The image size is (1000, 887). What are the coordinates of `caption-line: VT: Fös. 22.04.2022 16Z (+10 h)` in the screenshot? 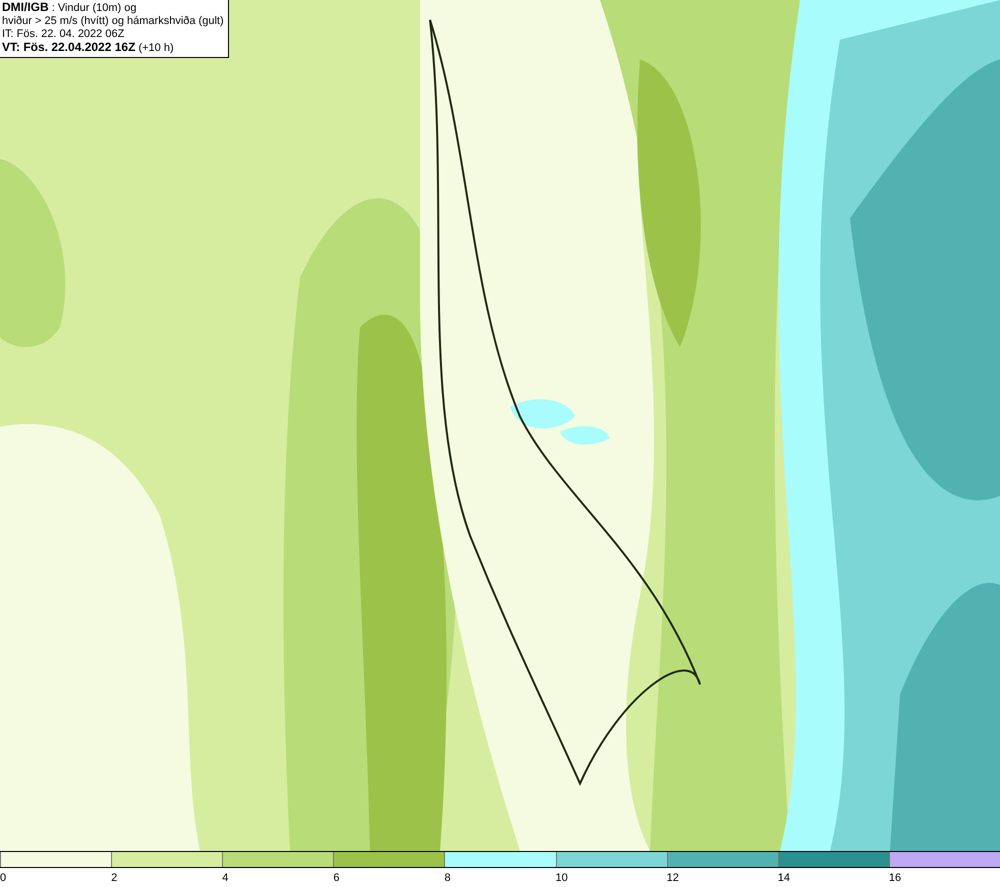 It's located at (88, 48).